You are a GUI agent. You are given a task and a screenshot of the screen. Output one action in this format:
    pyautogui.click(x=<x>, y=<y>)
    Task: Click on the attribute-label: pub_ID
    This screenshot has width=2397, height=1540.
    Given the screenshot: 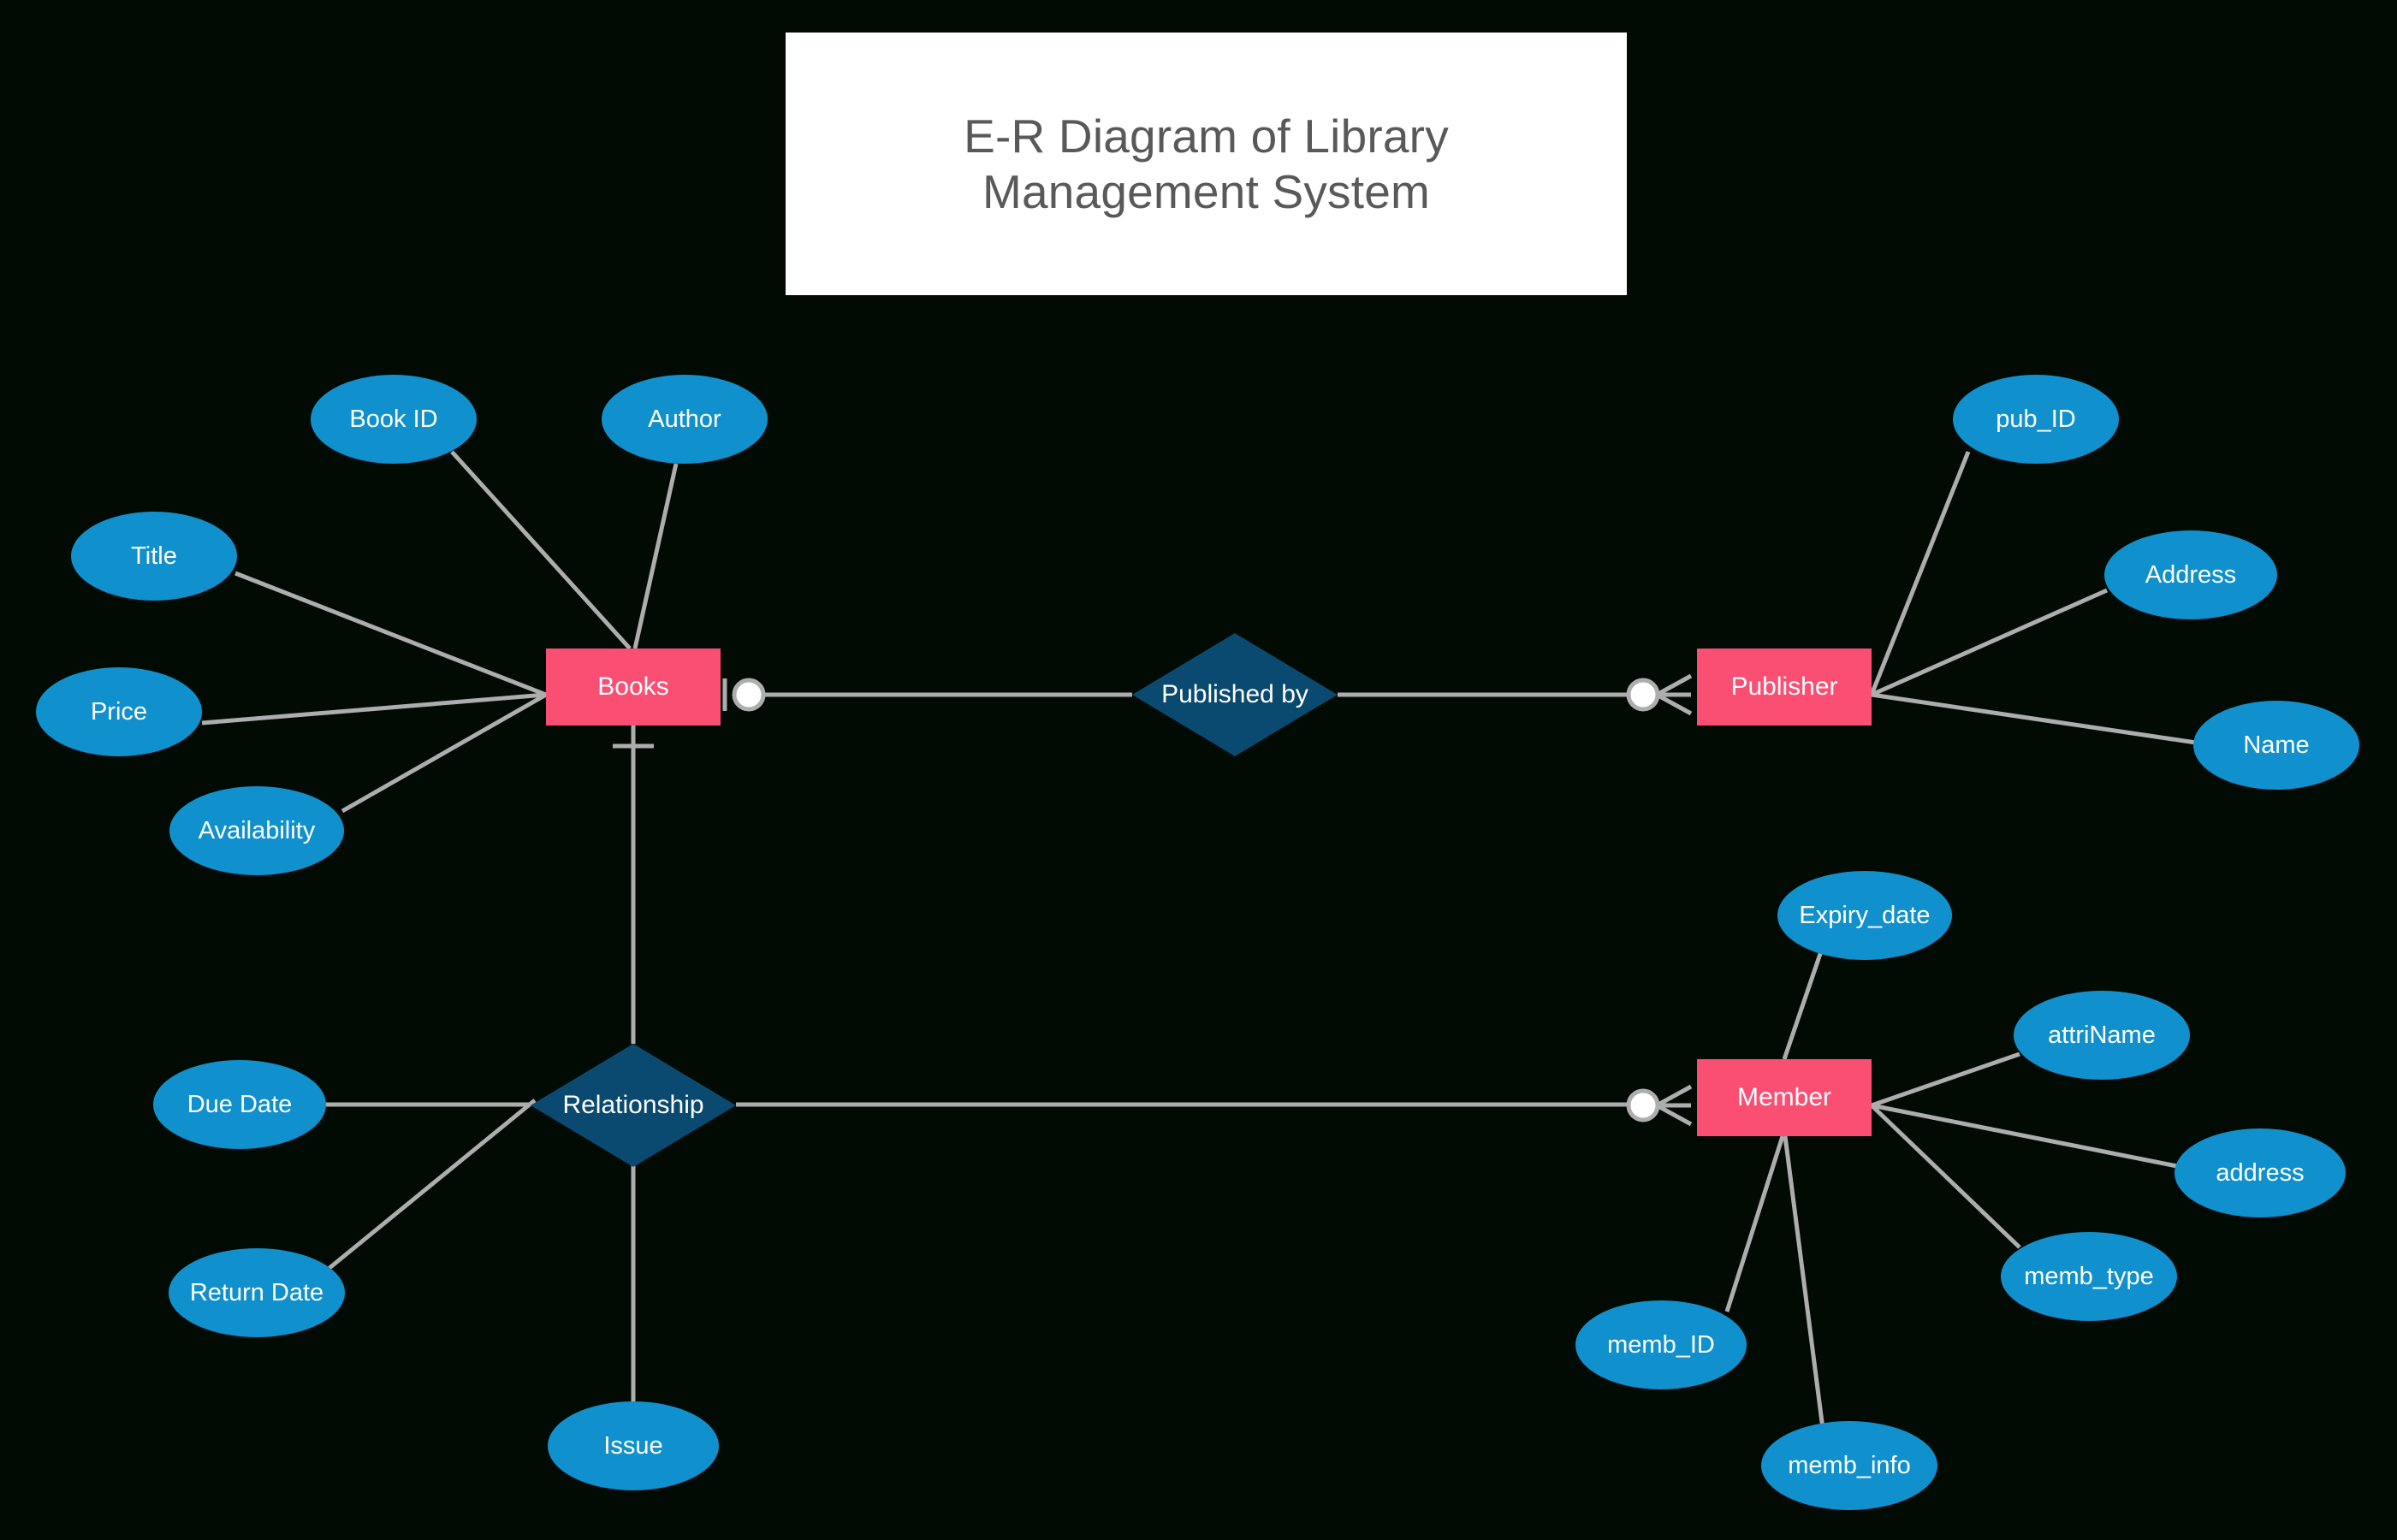 What is the action you would take?
    pyautogui.click(x=2036, y=419)
    